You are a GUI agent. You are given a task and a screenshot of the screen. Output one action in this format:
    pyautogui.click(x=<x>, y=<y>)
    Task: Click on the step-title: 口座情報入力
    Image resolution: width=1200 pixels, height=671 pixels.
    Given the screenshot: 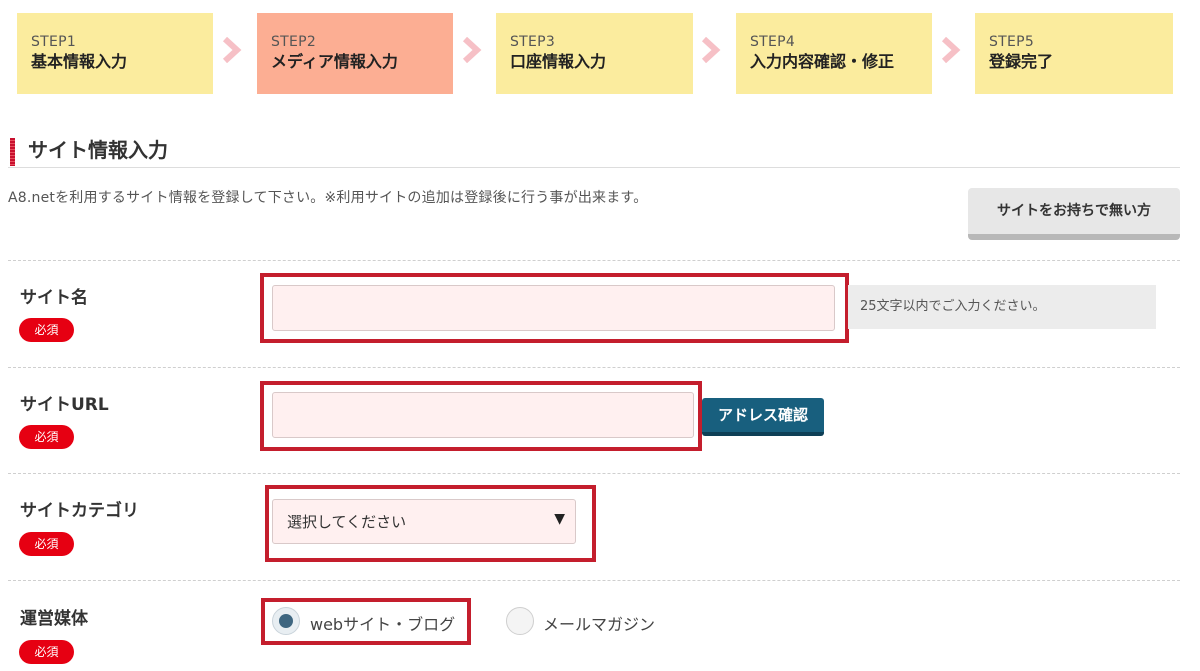 What is the action you would take?
    pyautogui.click(x=558, y=61)
    